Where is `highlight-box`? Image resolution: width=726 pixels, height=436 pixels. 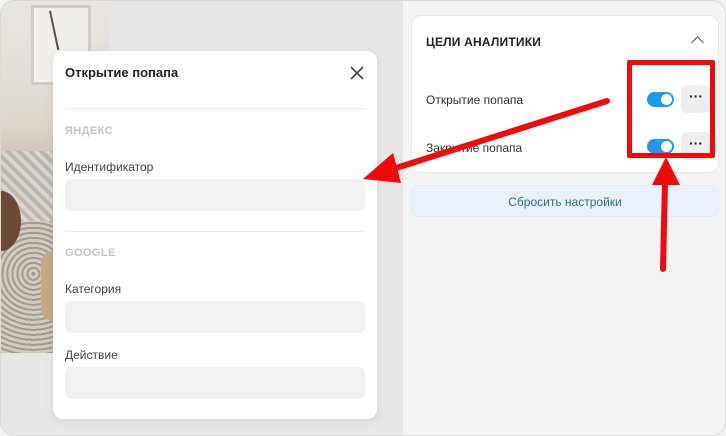
highlight-box is located at coordinates (671, 109).